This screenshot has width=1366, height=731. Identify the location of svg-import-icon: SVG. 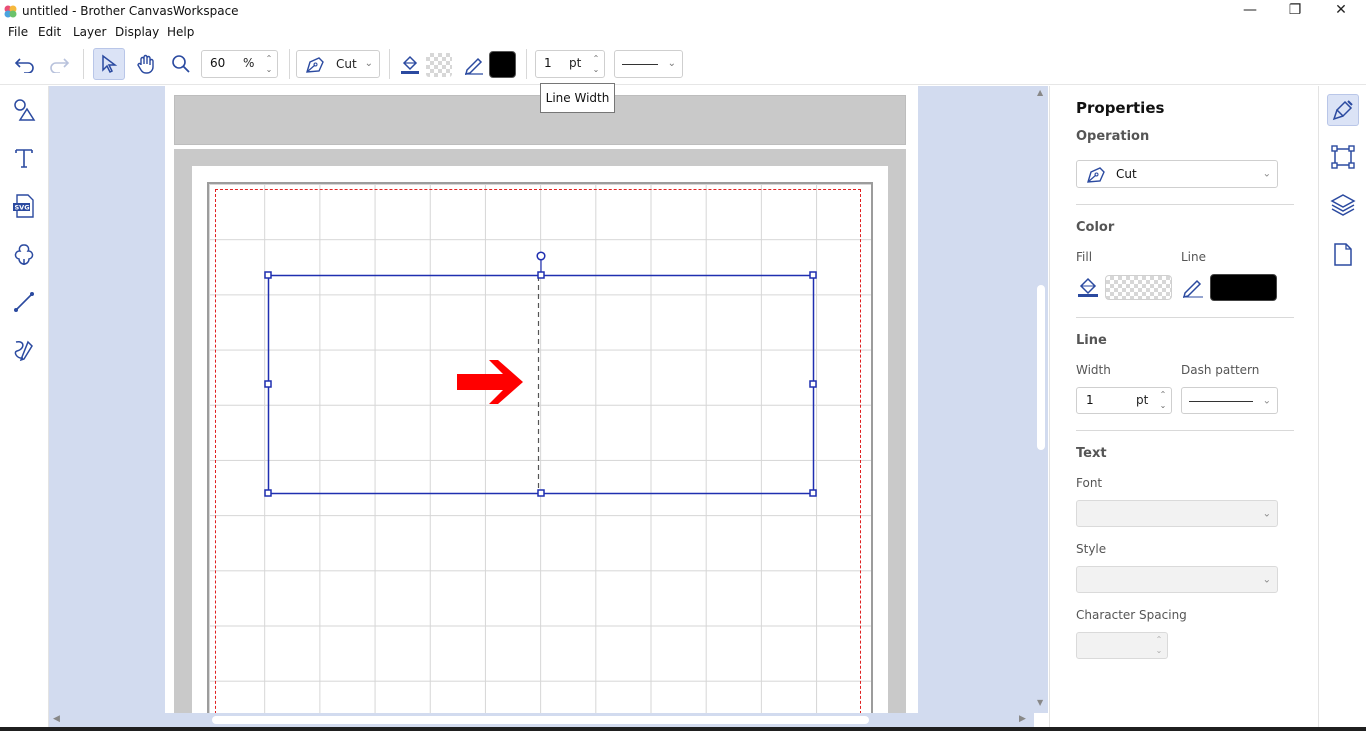
(24, 206).